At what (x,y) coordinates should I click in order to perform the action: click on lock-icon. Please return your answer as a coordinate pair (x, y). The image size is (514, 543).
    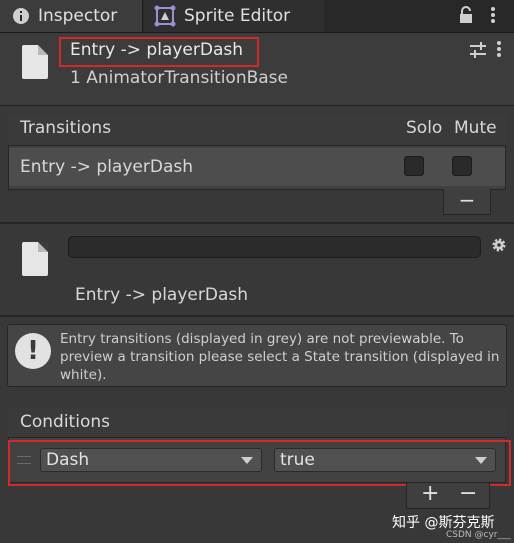
    Looking at the image, I should click on (466, 15).